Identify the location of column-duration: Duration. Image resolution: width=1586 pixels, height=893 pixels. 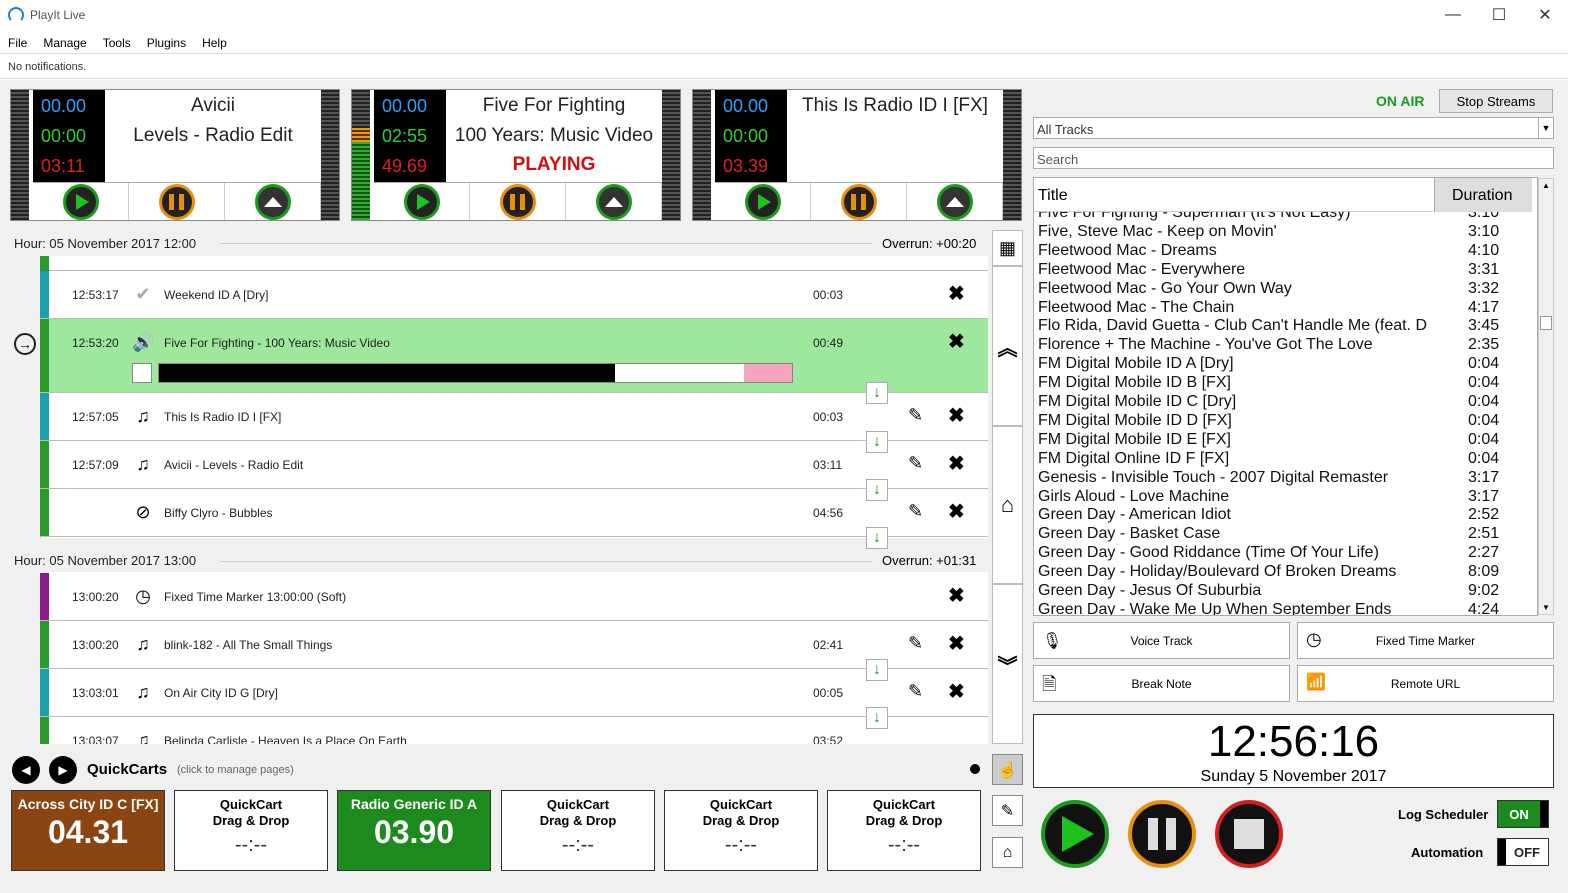
(1482, 196).